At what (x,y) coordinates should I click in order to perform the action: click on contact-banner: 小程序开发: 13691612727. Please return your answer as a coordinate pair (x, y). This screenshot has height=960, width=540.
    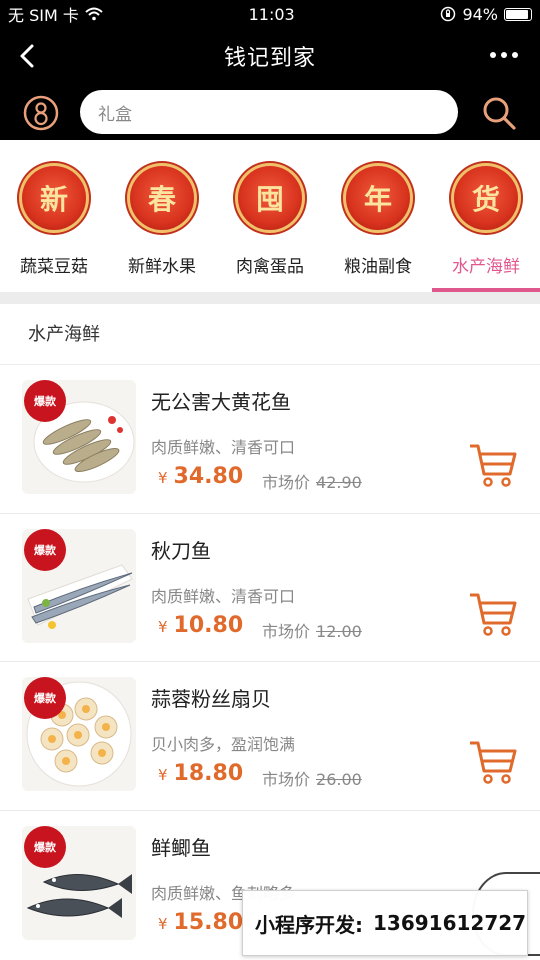
    Looking at the image, I should click on (385, 923).